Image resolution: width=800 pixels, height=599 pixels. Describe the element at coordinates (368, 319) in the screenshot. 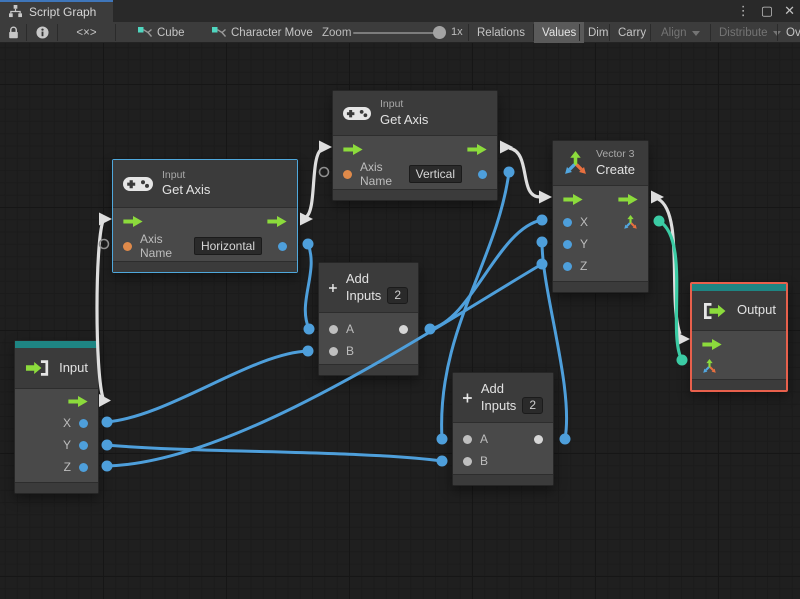

I see `node-add-1: Add Inputs 2 A B` at that location.